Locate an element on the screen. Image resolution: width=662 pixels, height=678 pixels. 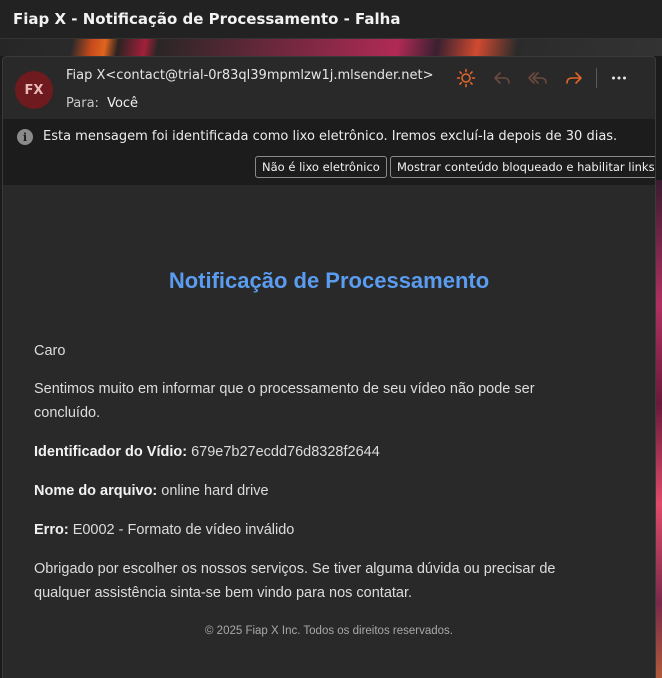
not-junk-button: Não é lixo eletrônico is located at coordinates (321, 167).